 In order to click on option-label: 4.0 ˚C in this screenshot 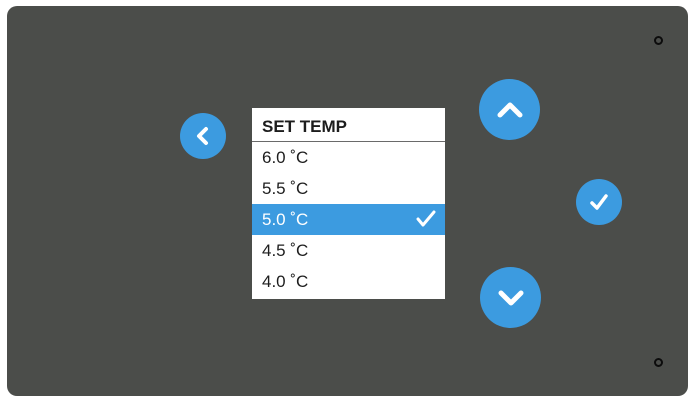, I will do `click(285, 281)`.